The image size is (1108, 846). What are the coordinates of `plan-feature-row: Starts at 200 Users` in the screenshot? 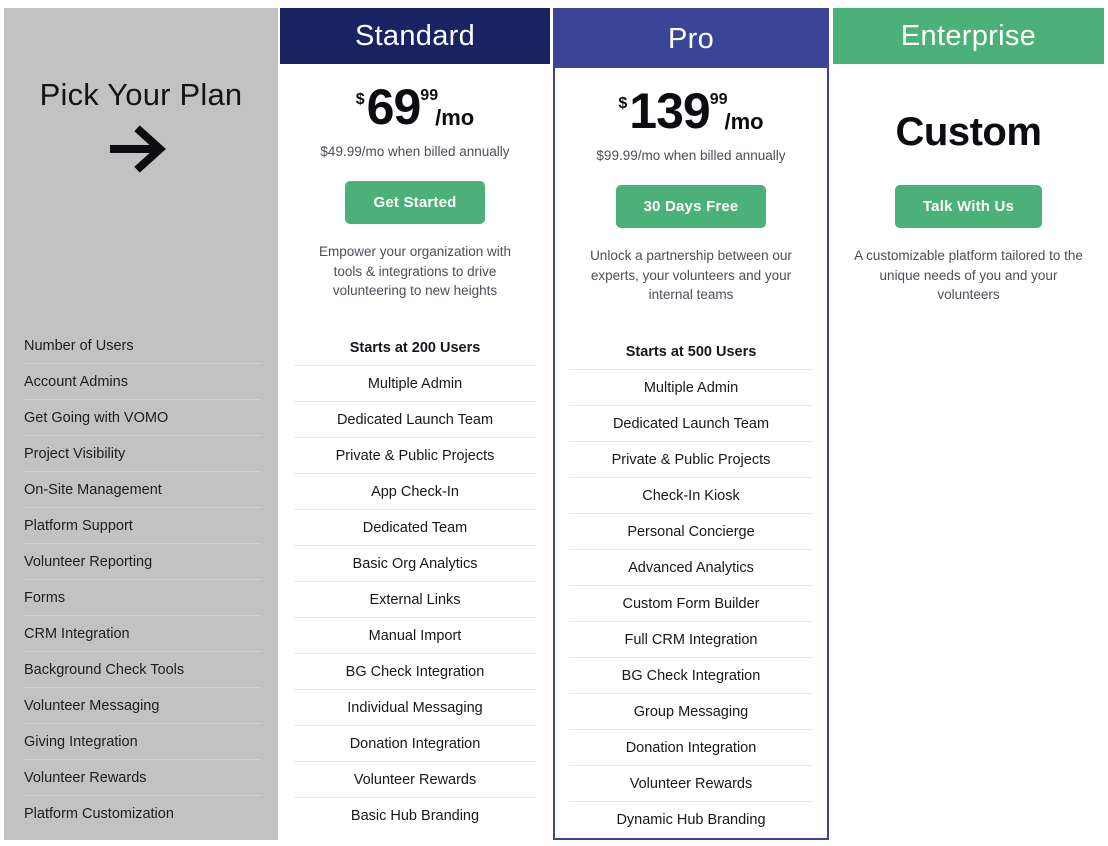 It's located at (415, 348).